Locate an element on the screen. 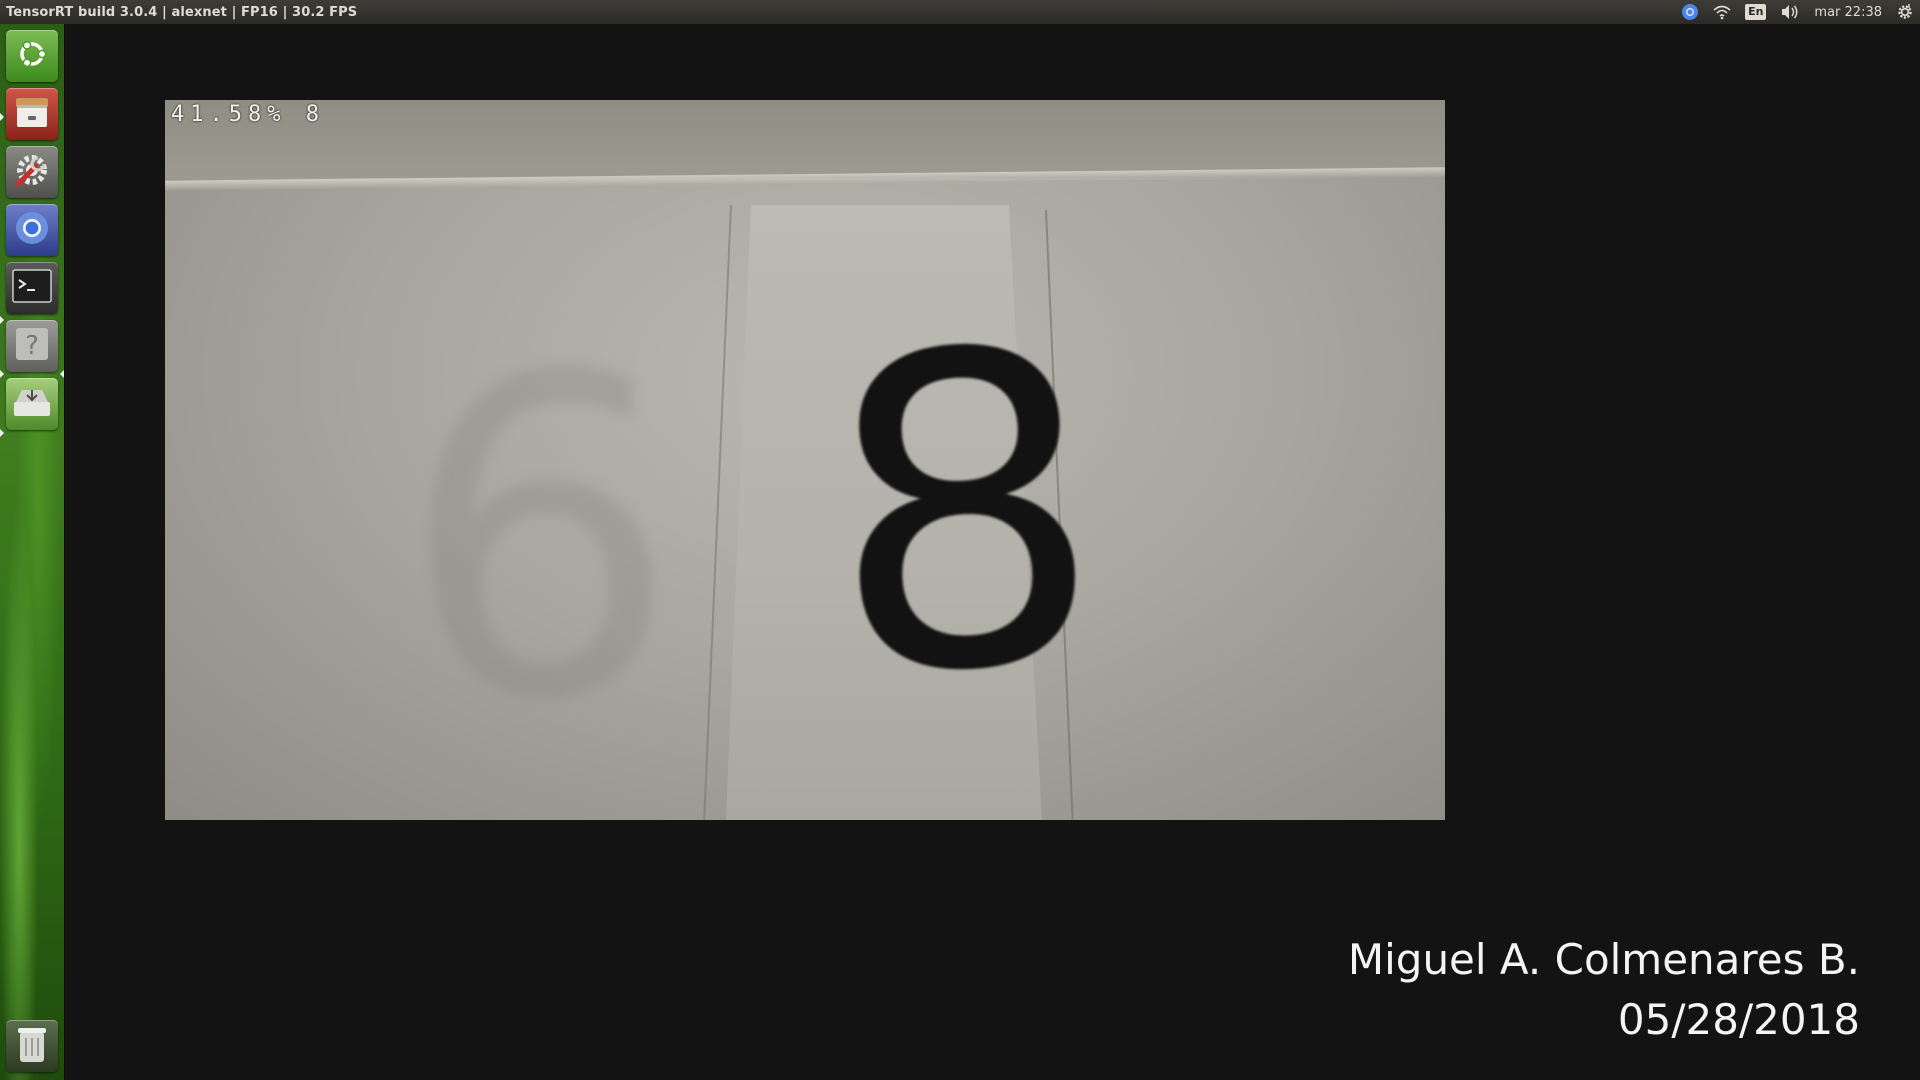  credit-watermark: Miguel A. Colmenares B. 05/28/2018 is located at coordinates (1604, 990).